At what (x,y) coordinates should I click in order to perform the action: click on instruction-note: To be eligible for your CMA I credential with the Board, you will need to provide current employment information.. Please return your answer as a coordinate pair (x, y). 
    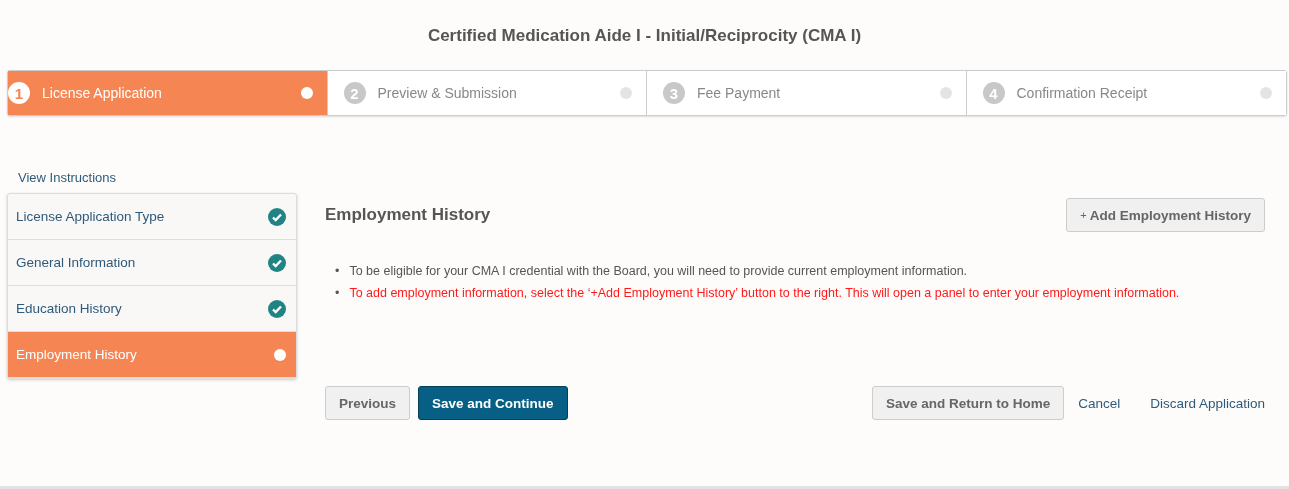
    Looking at the image, I should click on (658, 271).